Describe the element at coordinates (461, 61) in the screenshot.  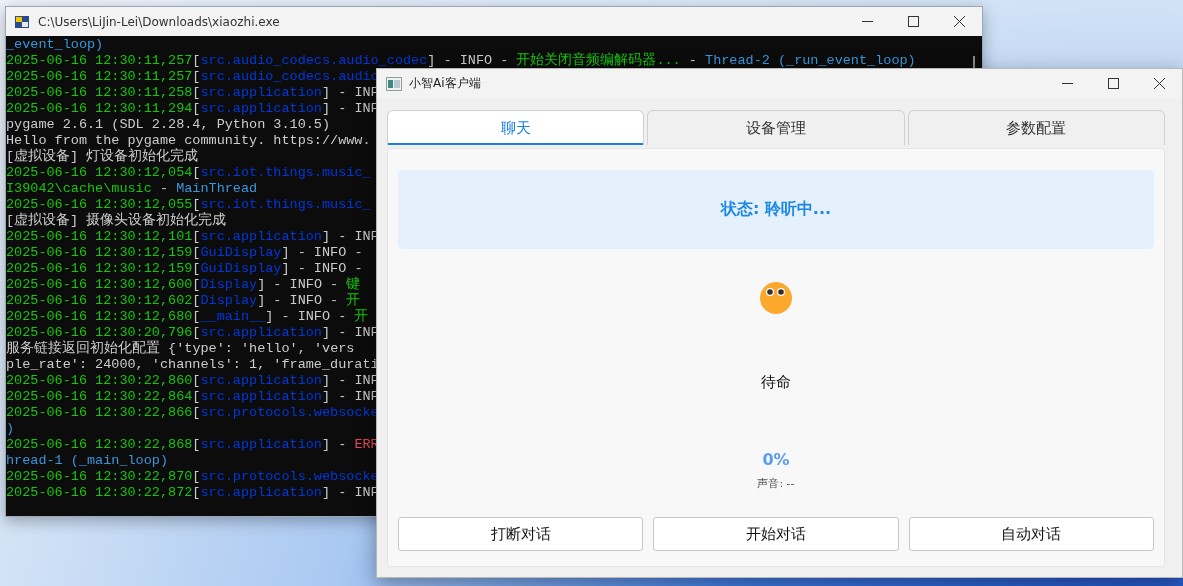
I see `log-line: 2025-06-16 12:30:11,257[src.audio_codecs.audio_codec] - INFO - 开始关闭音频编解码器... - Thread-2 (_run_event_loop)` at that location.